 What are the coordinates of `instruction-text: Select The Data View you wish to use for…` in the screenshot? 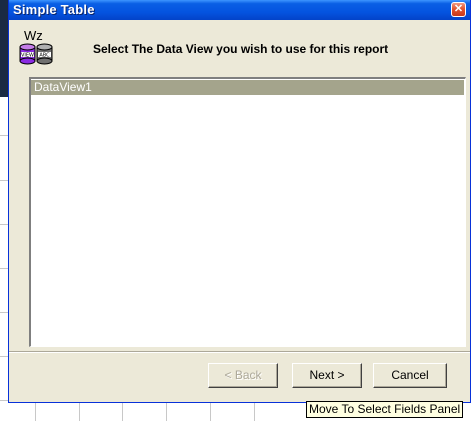 It's located at (241, 49).